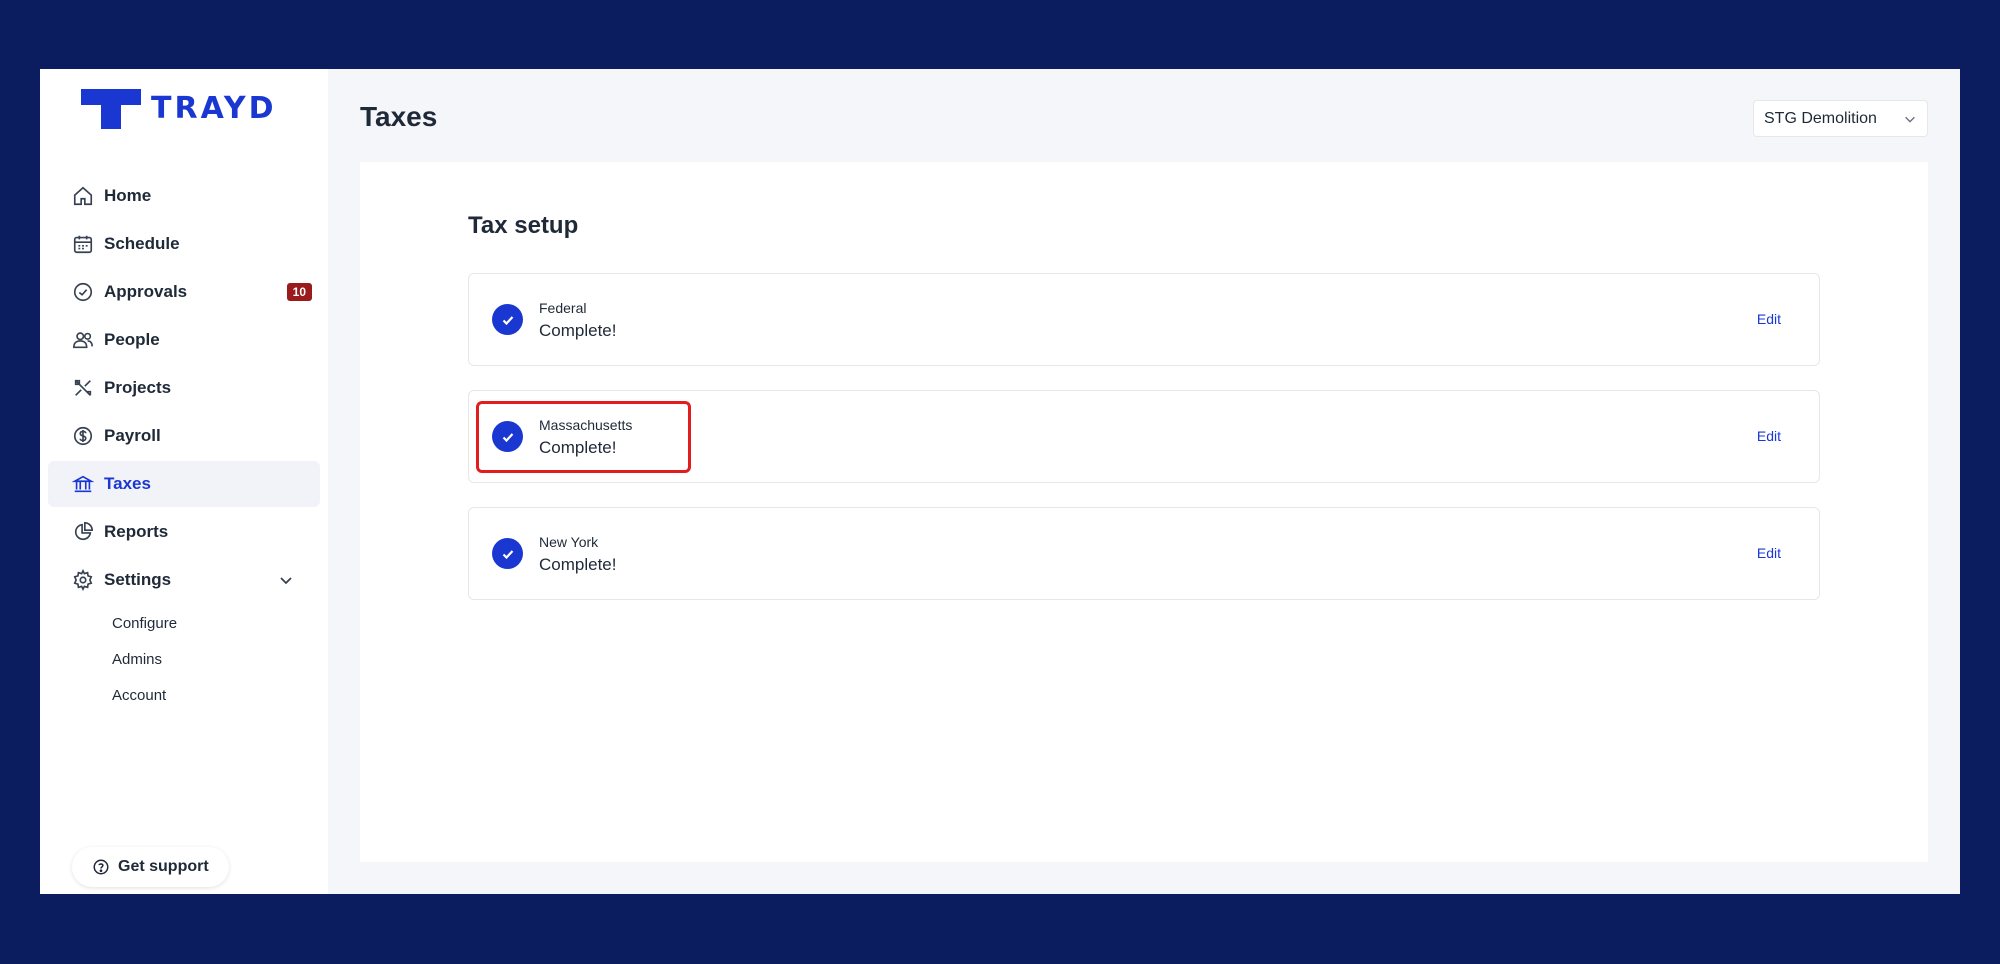  What do you see at coordinates (138, 387) in the screenshot?
I see `nav-label: Projects` at bounding box center [138, 387].